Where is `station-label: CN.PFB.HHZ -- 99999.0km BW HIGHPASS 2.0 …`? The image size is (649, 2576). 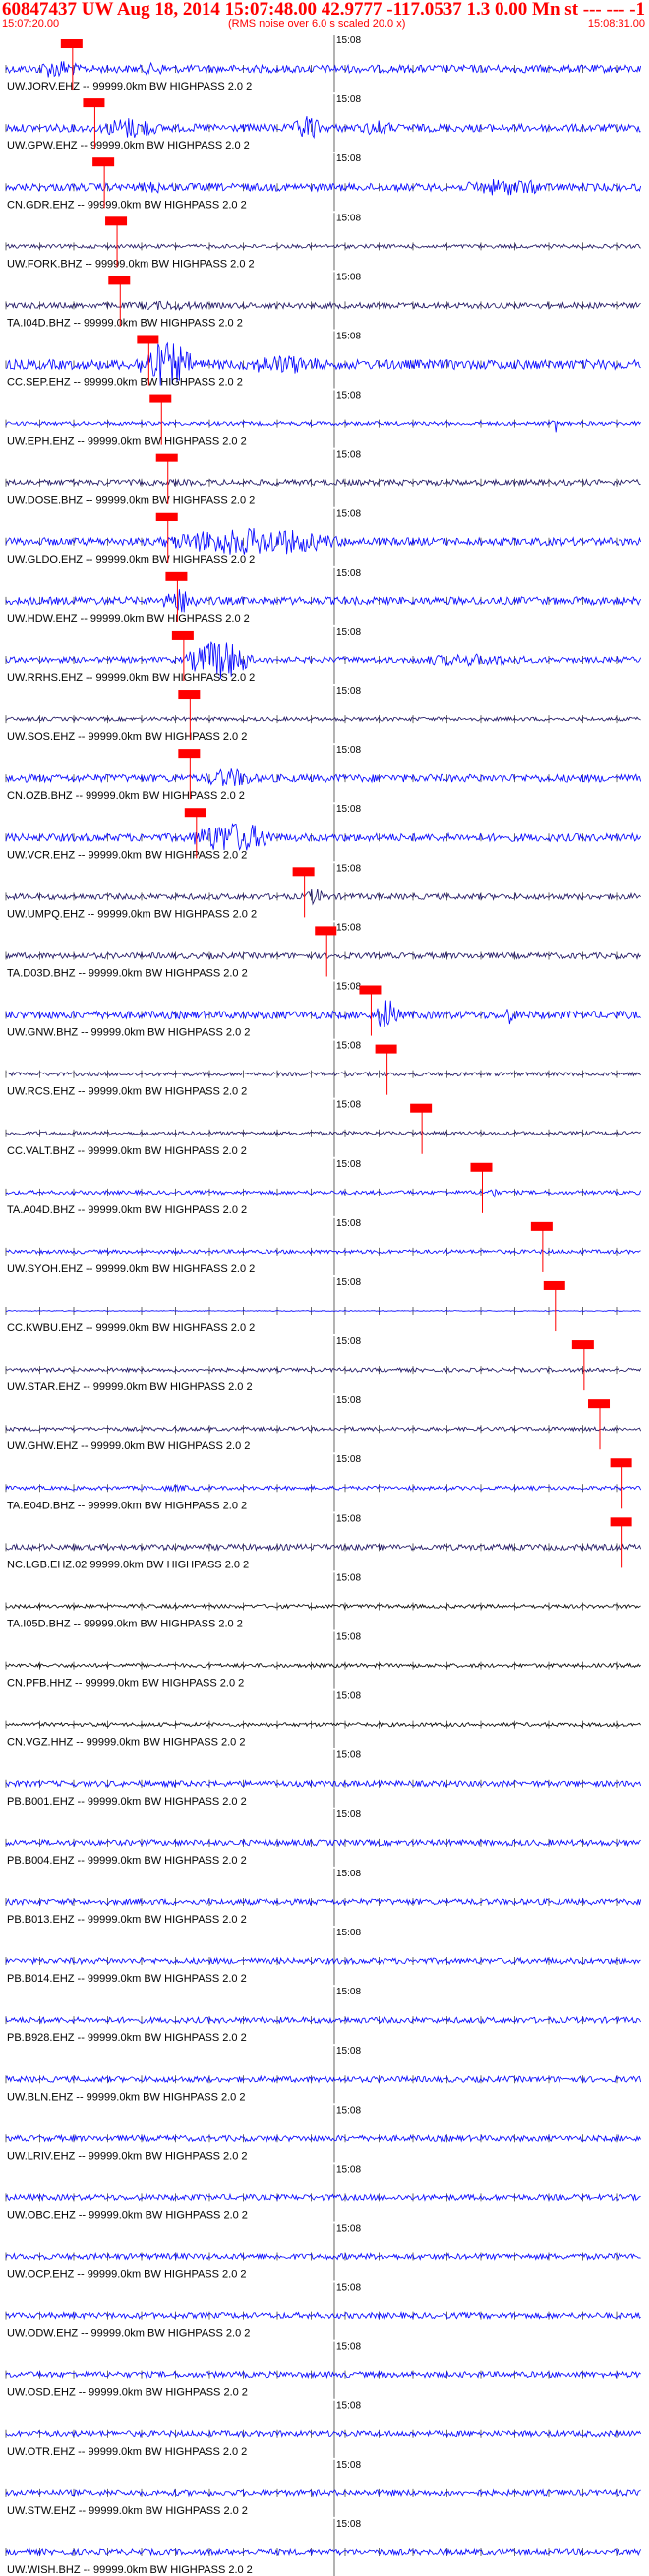
station-label: CN.PFB.HHZ -- 99999.0km BW HIGHPASS 2.0 … is located at coordinates (125, 1683).